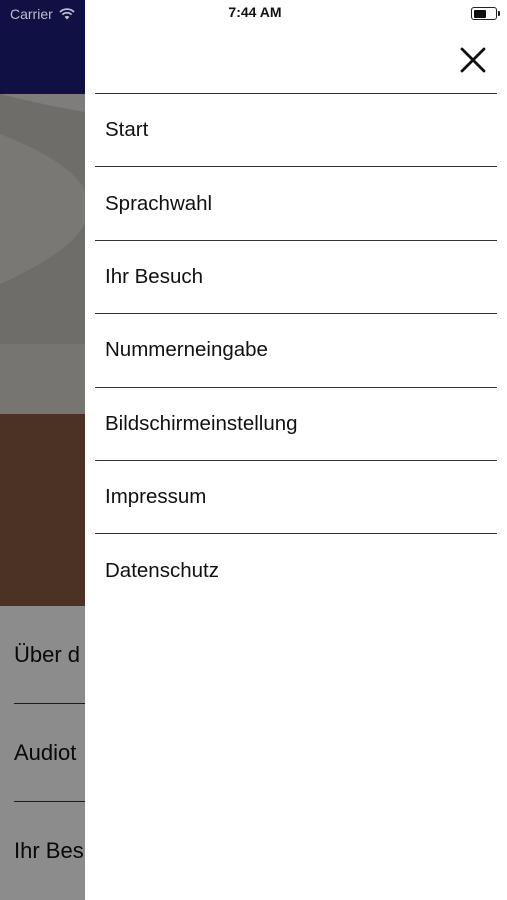  I want to click on close-button, so click(473, 60).